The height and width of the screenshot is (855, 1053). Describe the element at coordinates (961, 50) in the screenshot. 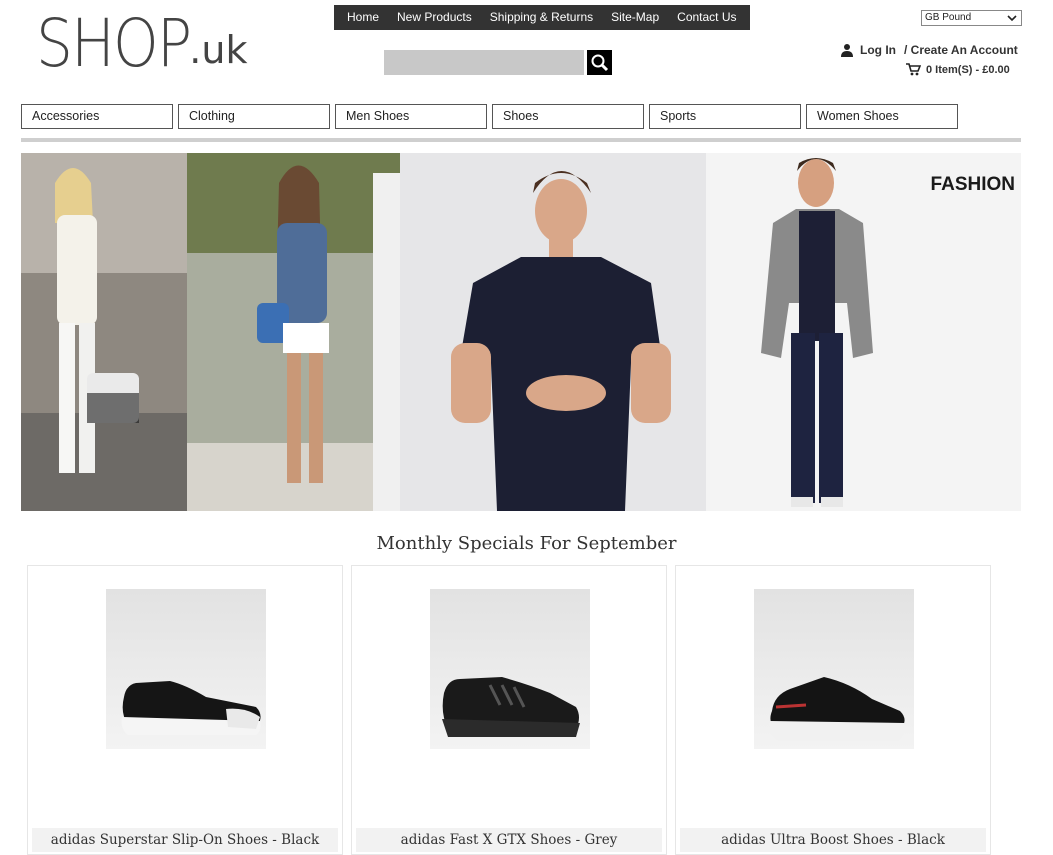

I see `create-account-link: / Create An Account` at that location.